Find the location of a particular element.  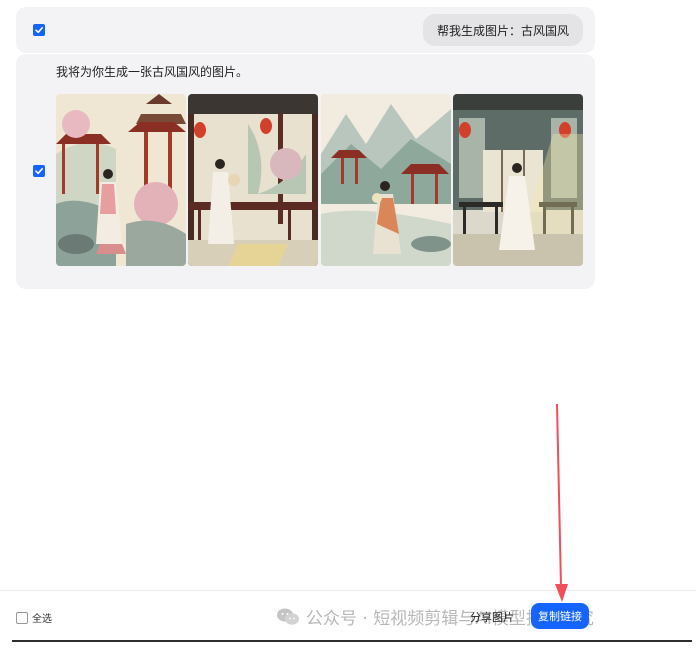

assistant-message-text: 我将为你生成一张古风国风的图片。 is located at coordinates (152, 72).